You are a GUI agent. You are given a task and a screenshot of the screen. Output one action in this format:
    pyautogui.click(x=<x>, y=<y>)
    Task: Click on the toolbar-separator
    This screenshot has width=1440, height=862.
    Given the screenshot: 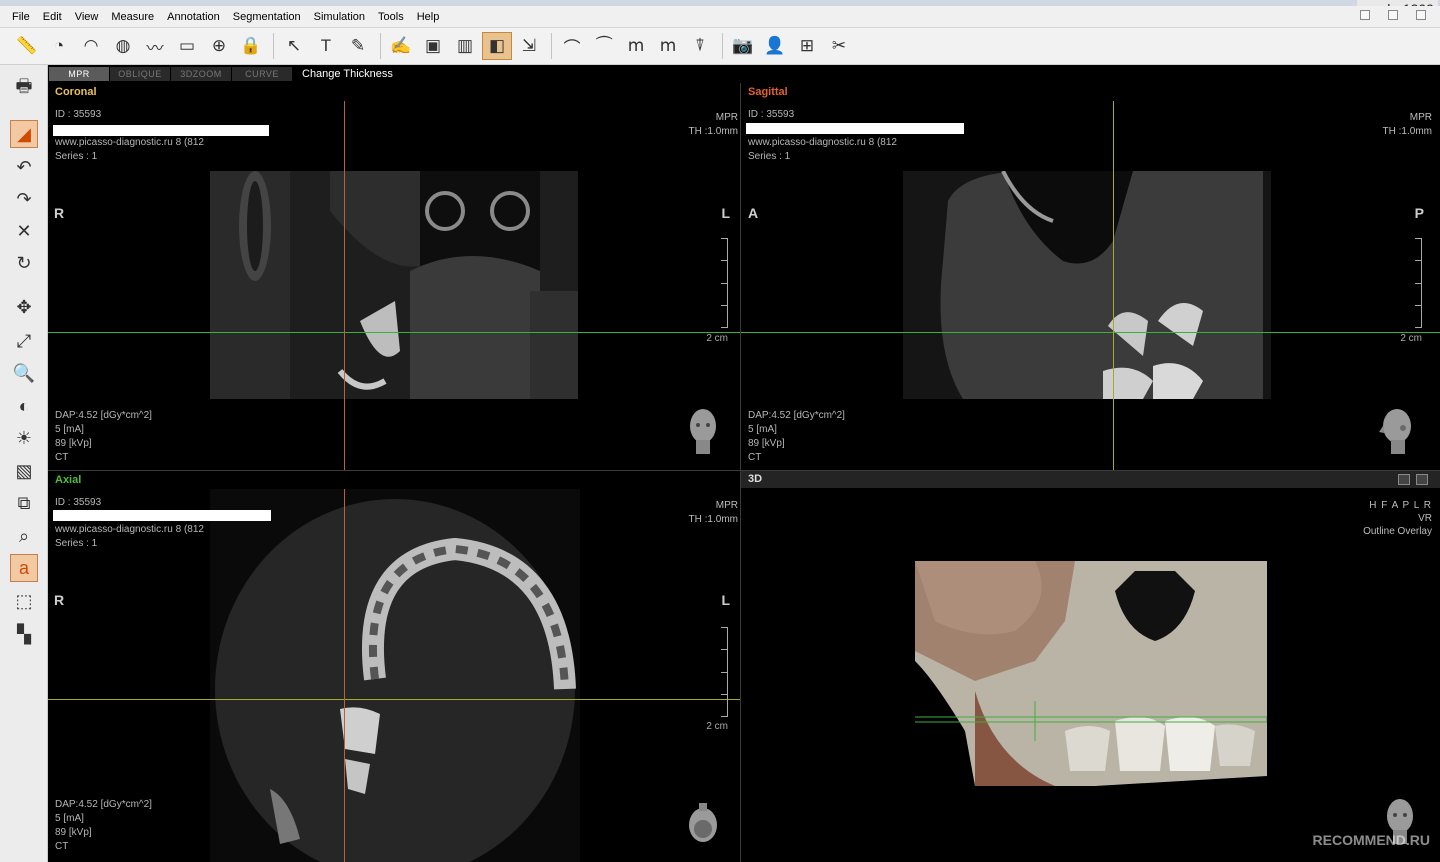 What is the action you would take?
    pyautogui.click(x=273, y=46)
    